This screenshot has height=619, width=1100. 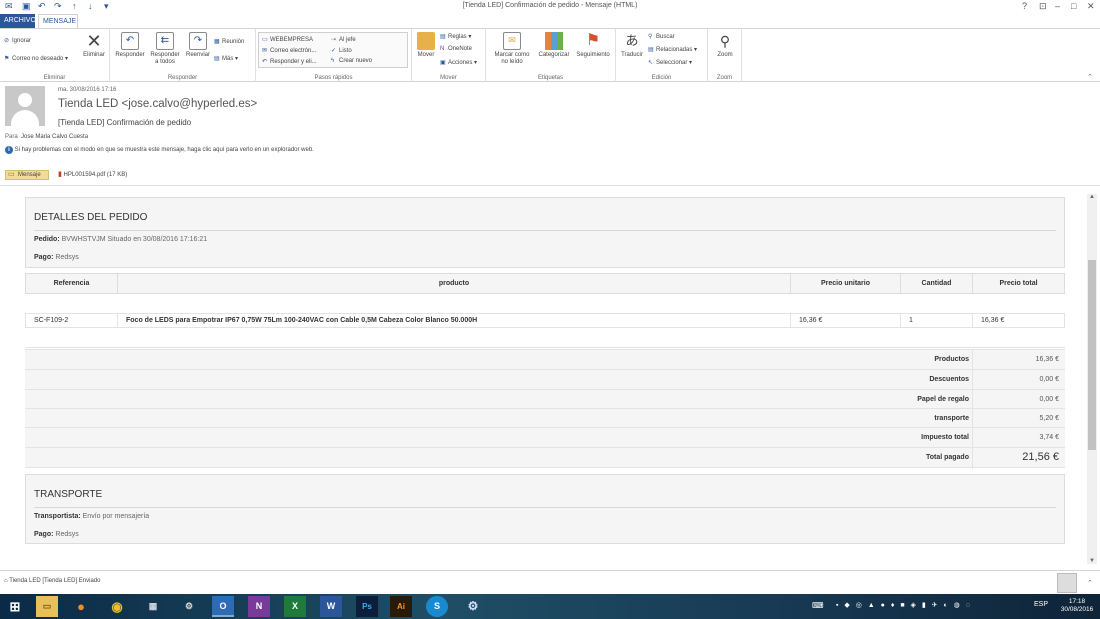 I want to click on group-label-zoom: Zoom, so click(x=724, y=78).